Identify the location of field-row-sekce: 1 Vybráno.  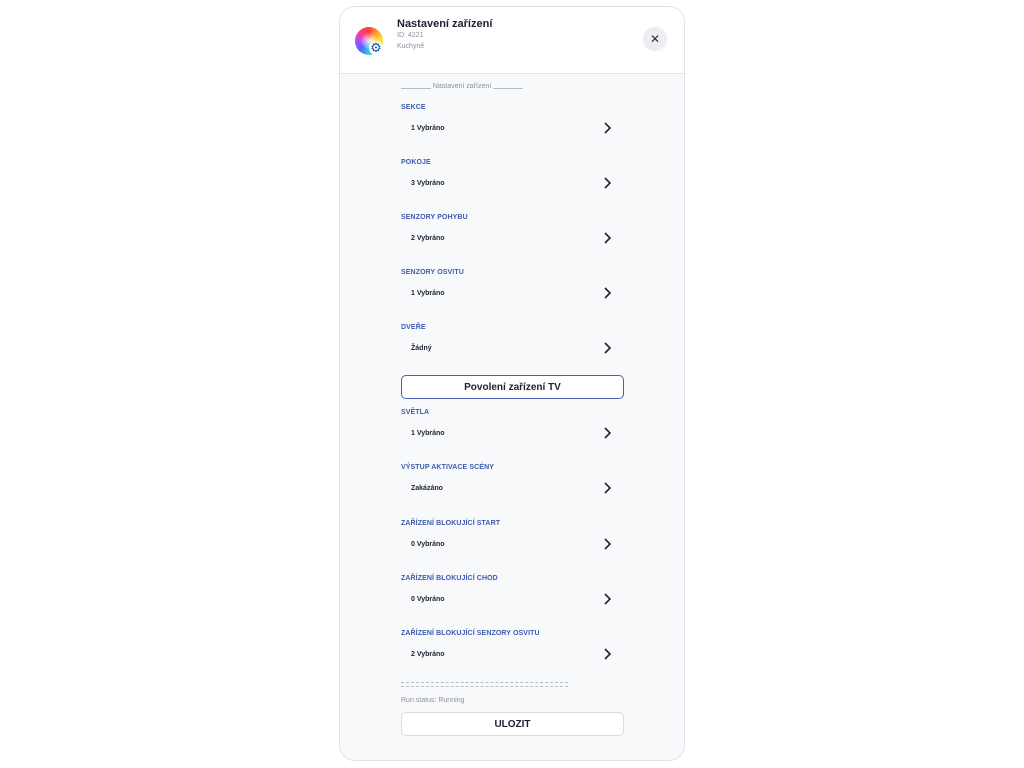
(510, 128).